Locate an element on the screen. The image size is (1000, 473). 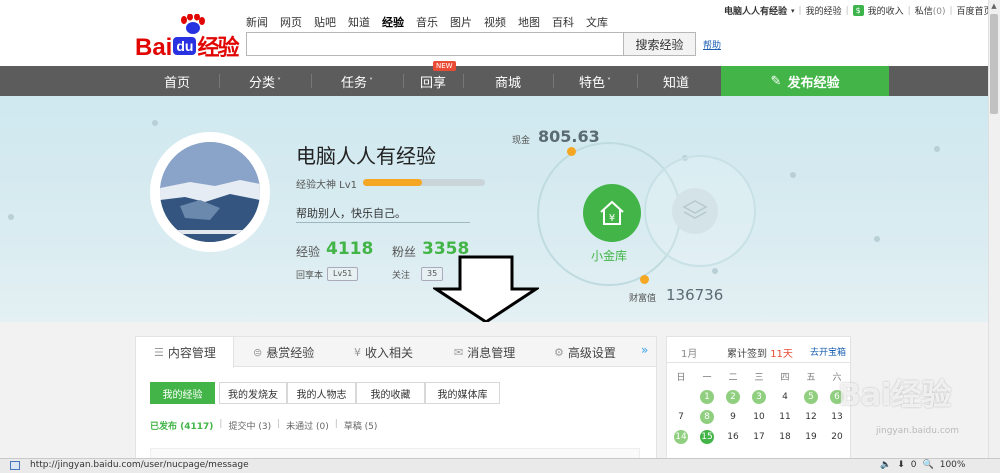
baidu-jingyan-logo: Bai du 经验 is located at coordinates (187, 50).